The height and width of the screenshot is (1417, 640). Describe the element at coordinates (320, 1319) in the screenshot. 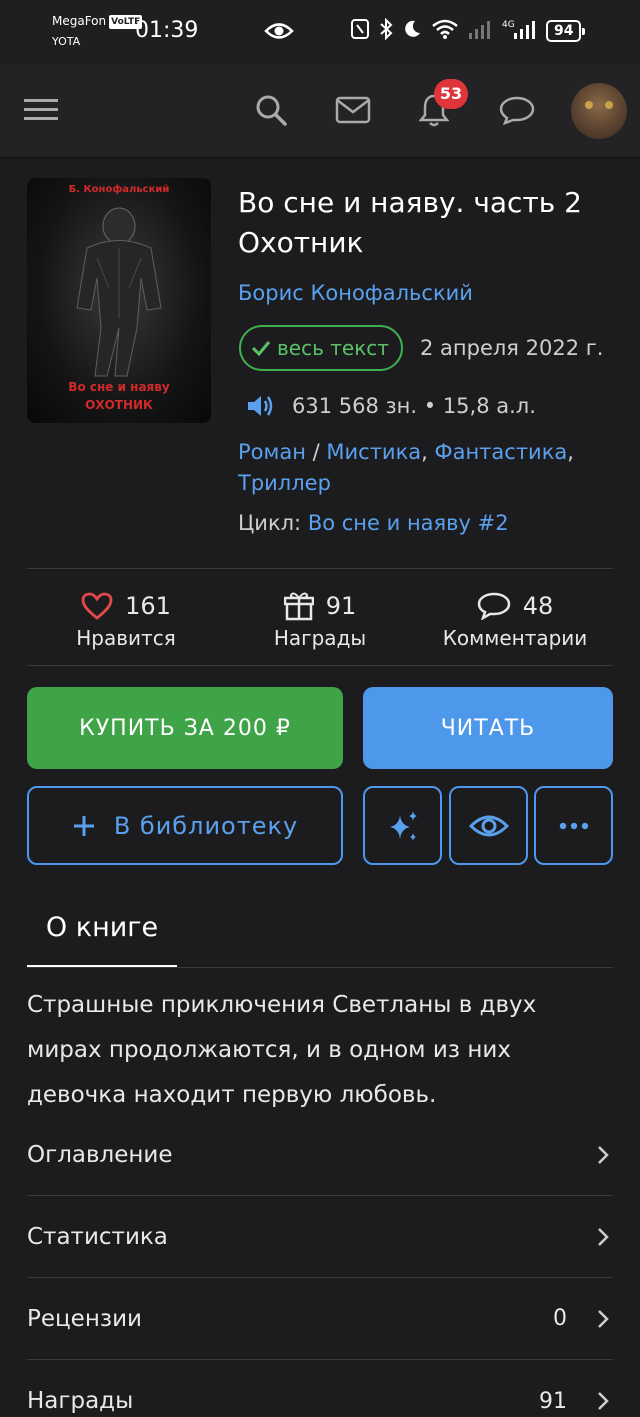

I see `reviews-row: Рецензии 0` at that location.